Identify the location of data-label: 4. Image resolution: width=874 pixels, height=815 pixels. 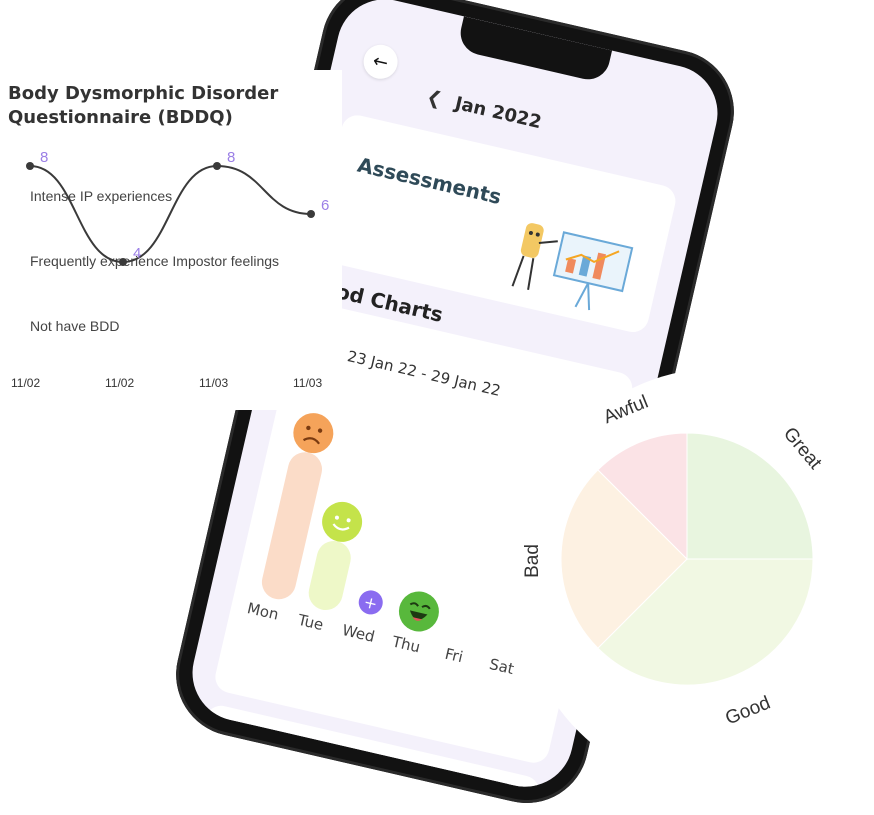
(137, 253).